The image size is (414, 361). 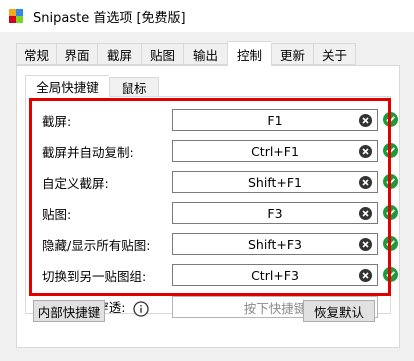 I want to click on snipaste-logo-icon, so click(x=16, y=16).